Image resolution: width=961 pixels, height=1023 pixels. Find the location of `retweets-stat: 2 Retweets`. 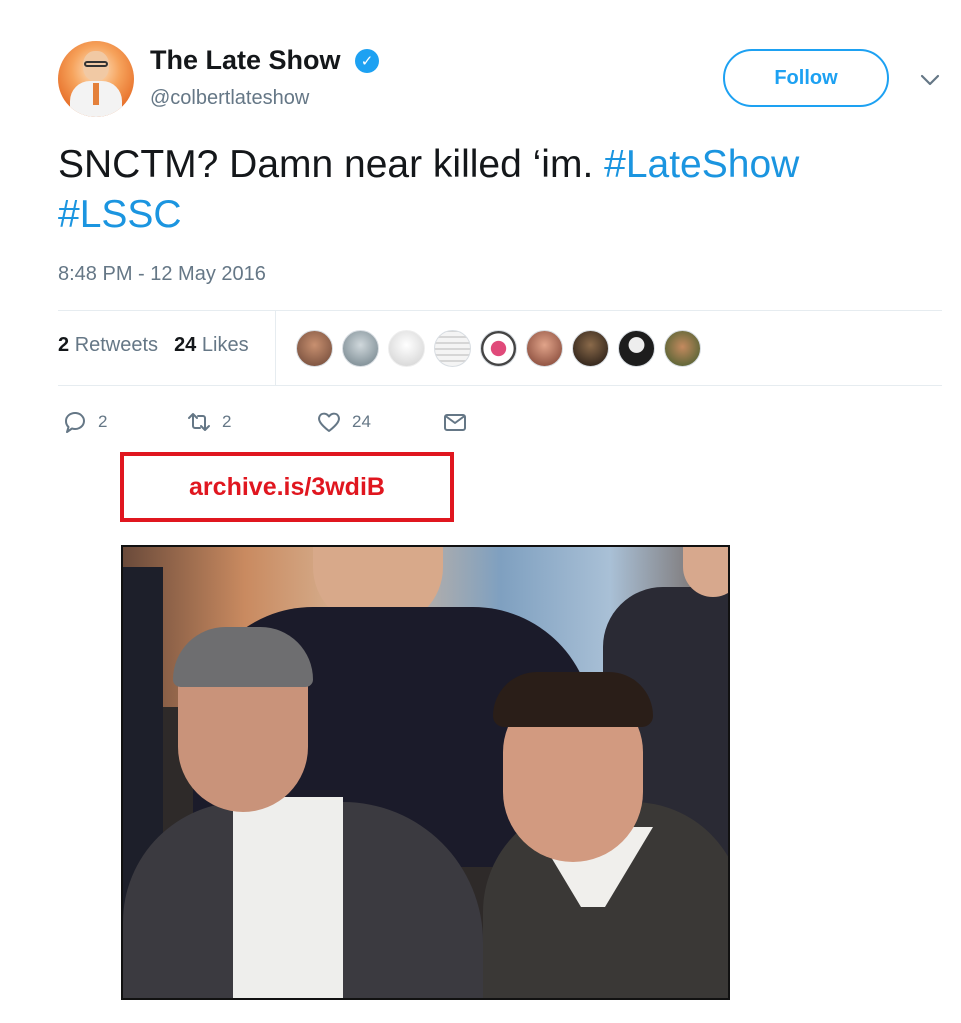

retweets-stat: 2 Retweets is located at coordinates (108, 345).